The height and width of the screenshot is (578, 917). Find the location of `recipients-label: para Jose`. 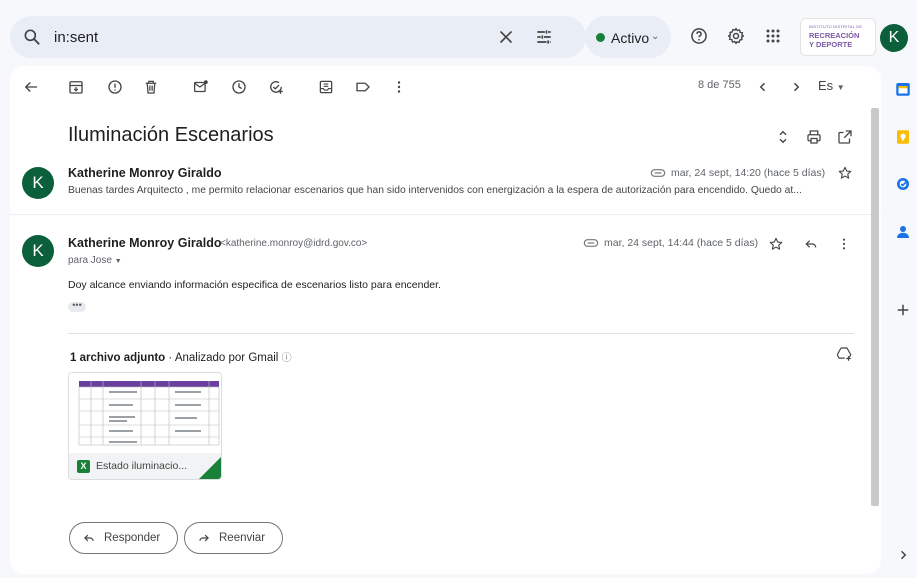

recipients-label: para Jose is located at coordinates (90, 260).